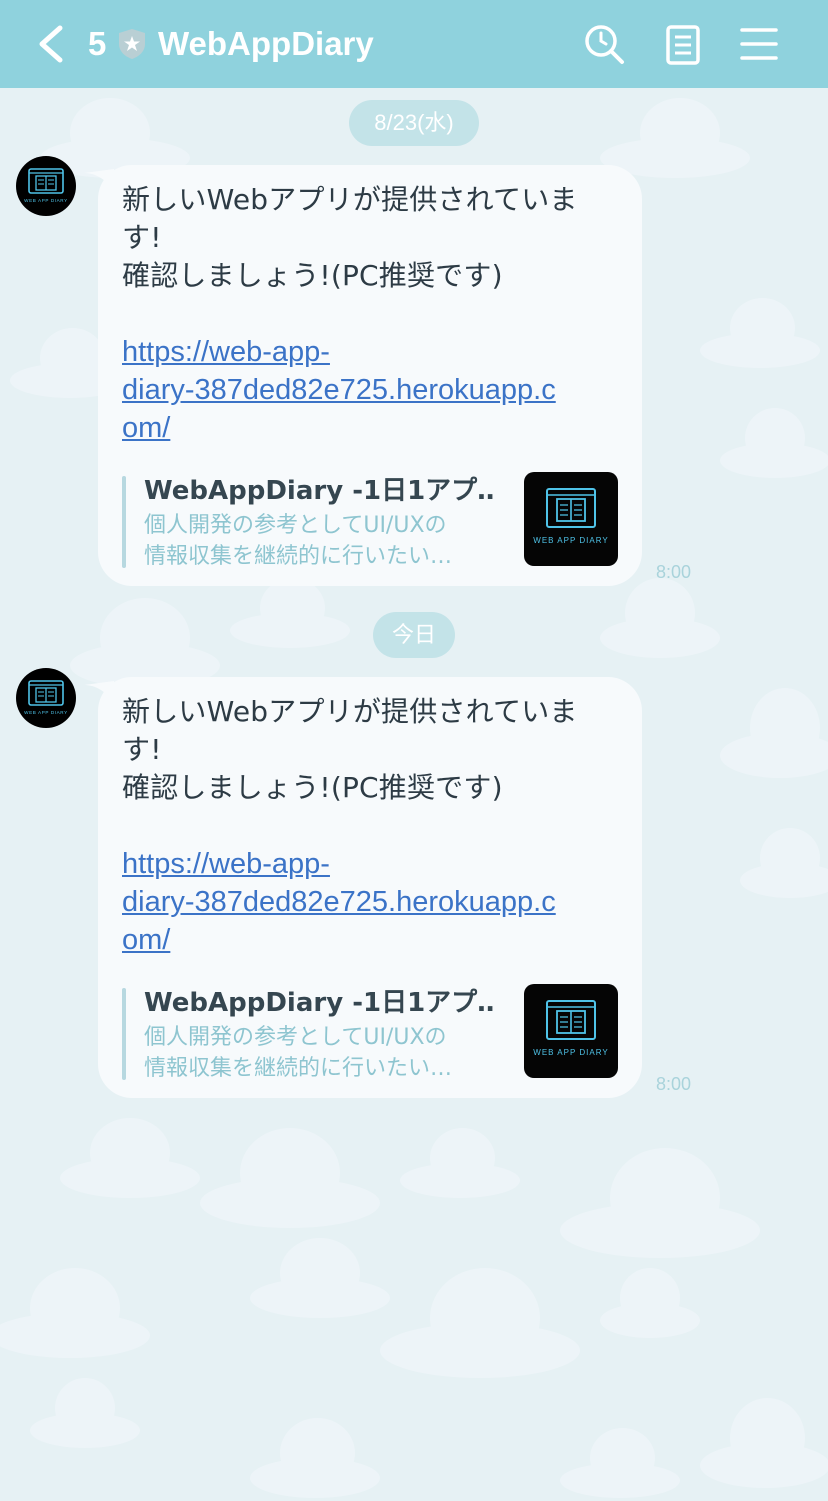 The height and width of the screenshot is (1501, 828). Describe the element at coordinates (51, 44) in the screenshot. I see `chevron-left-icon` at that location.